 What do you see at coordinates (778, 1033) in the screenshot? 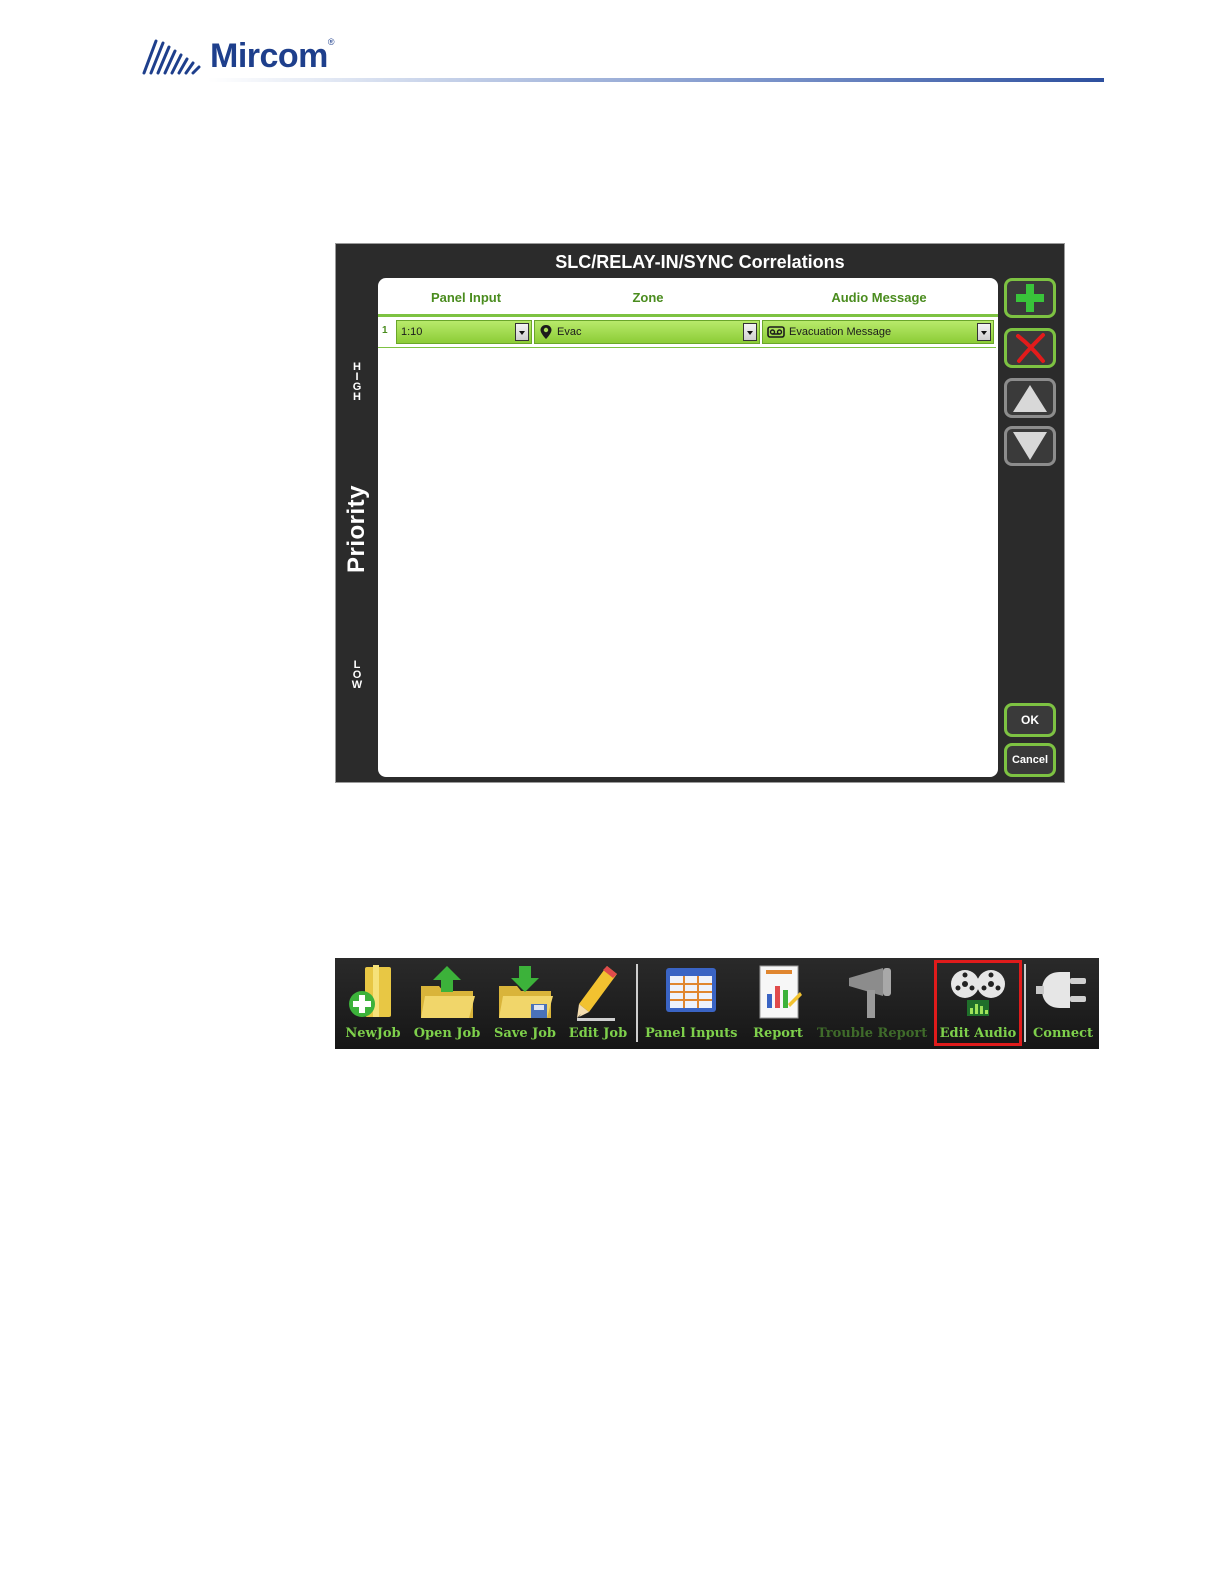
I see `toolbar-label: Report` at bounding box center [778, 1033].